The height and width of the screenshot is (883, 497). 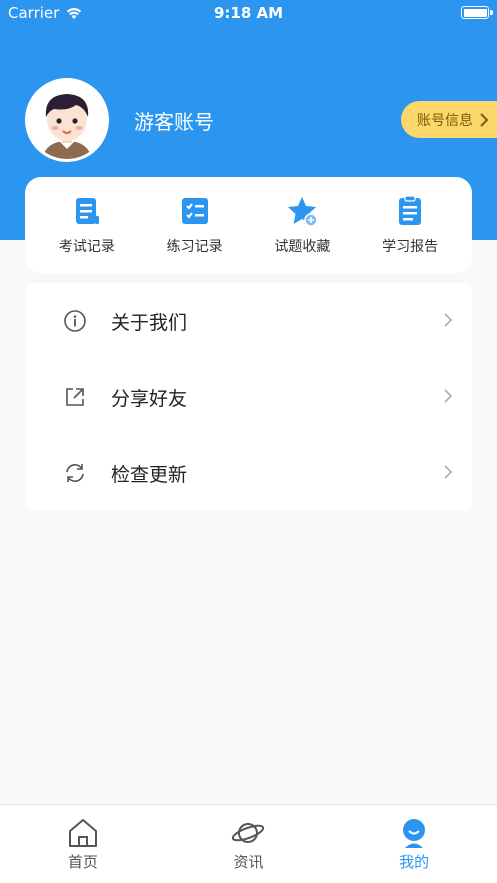 What do you see at coordinates (248, 473) in the screenshot?
I see `menu-item-check-update: 检查更新` at bounding box center [248, 473].